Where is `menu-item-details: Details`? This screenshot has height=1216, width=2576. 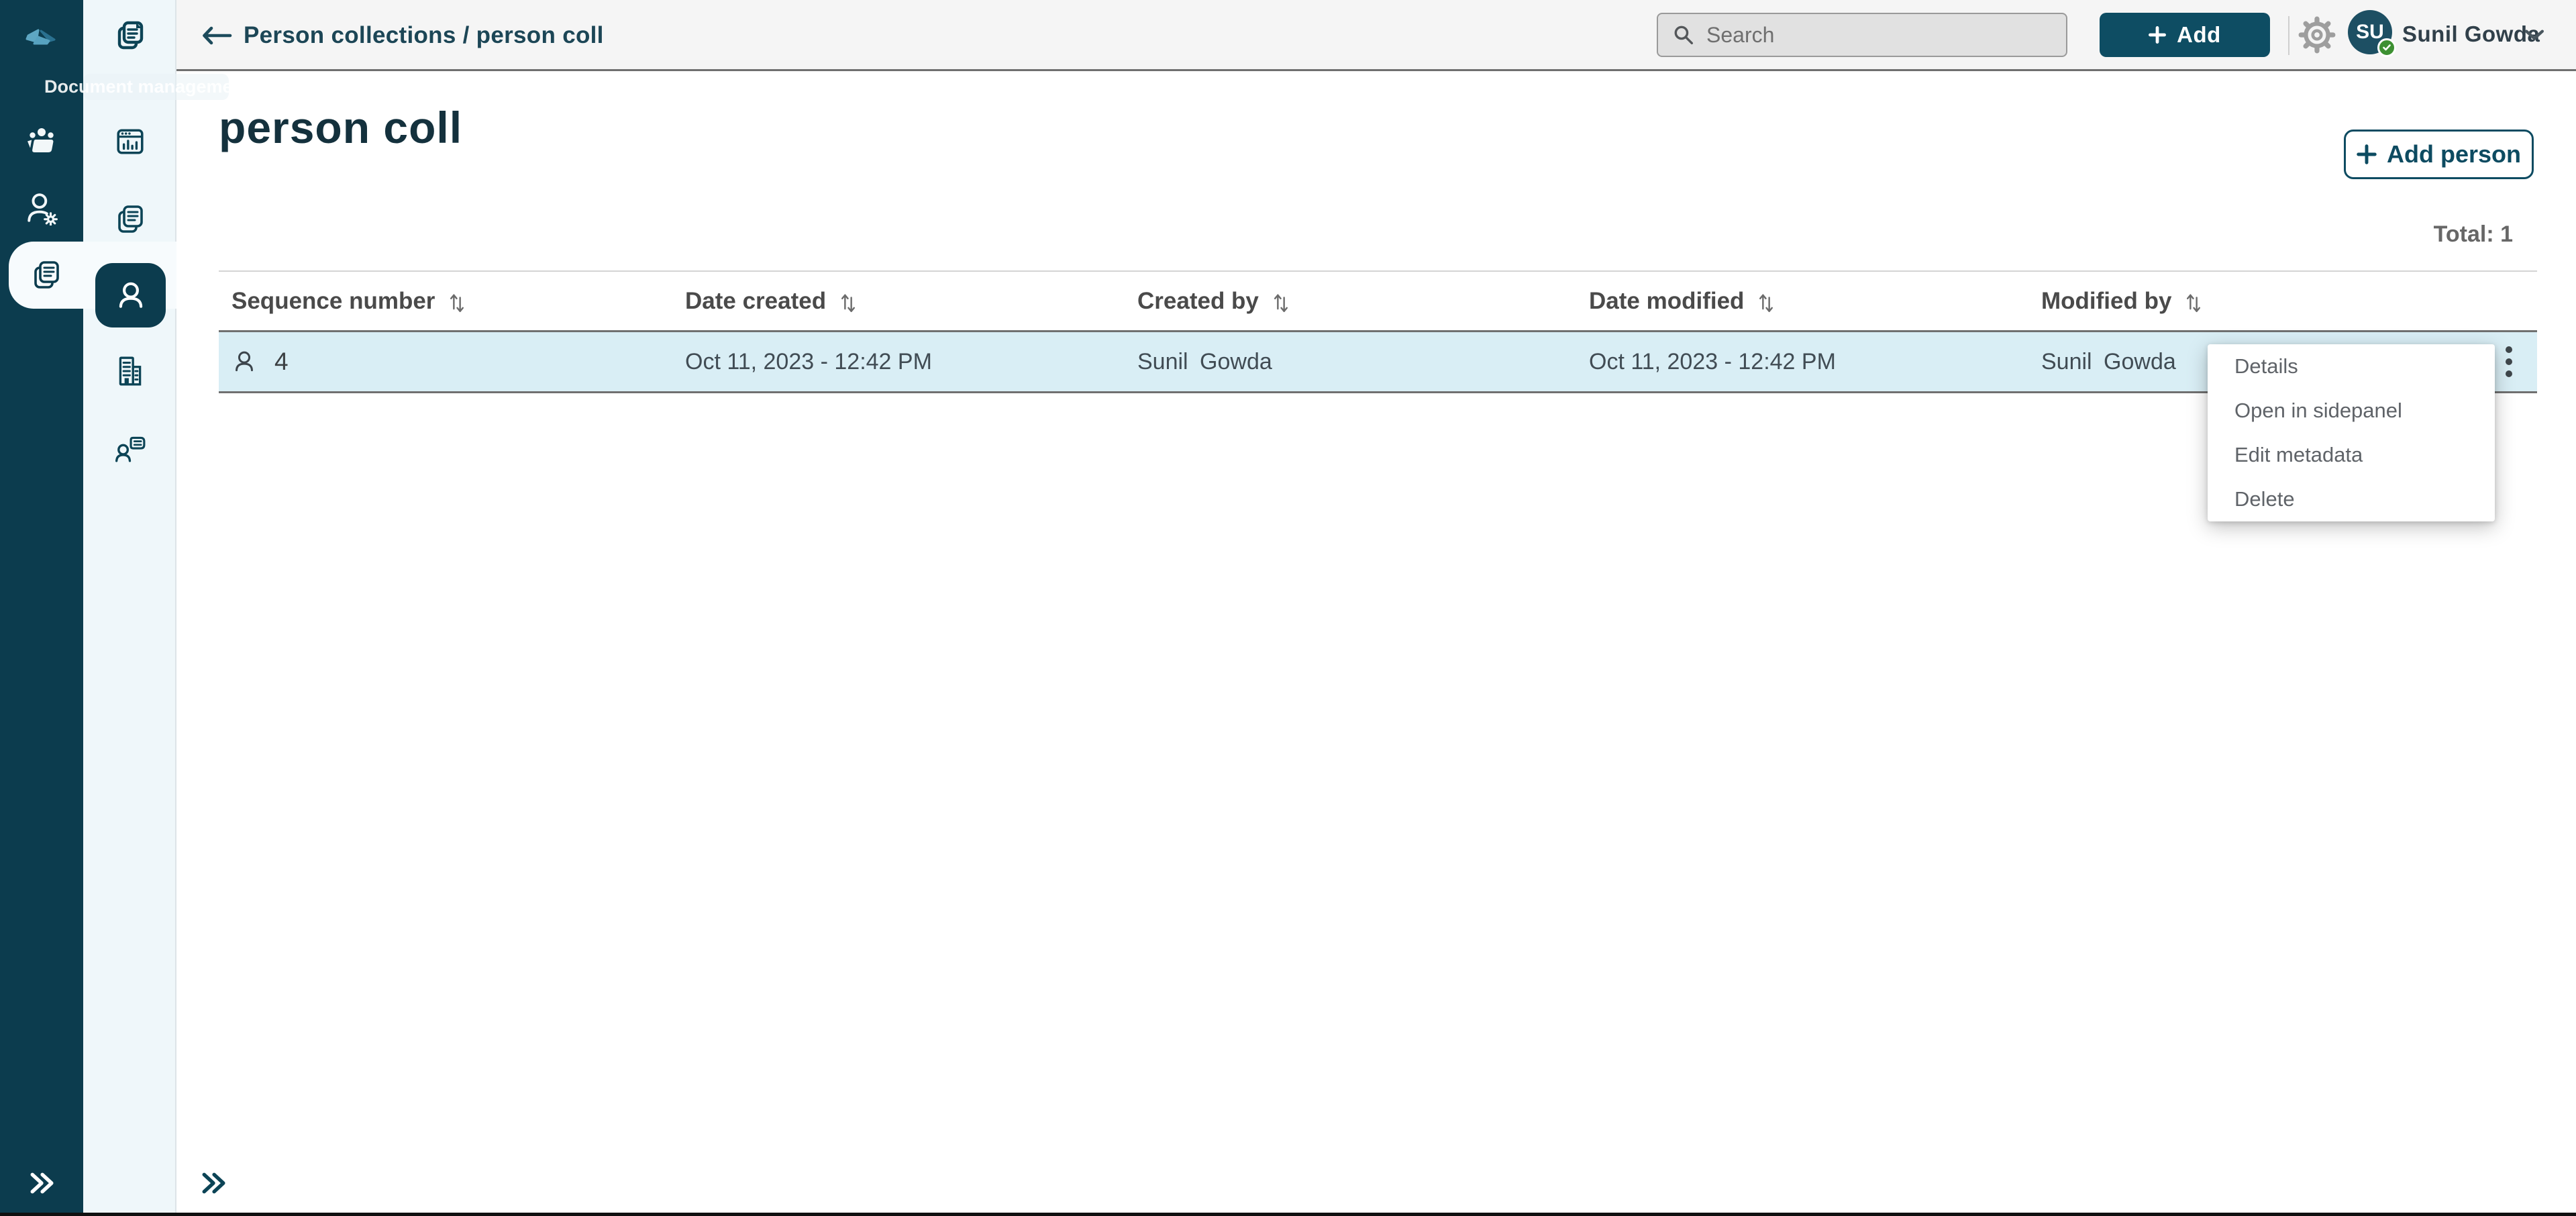 menu-item-details: Details is located at coordinates (2351, 366).